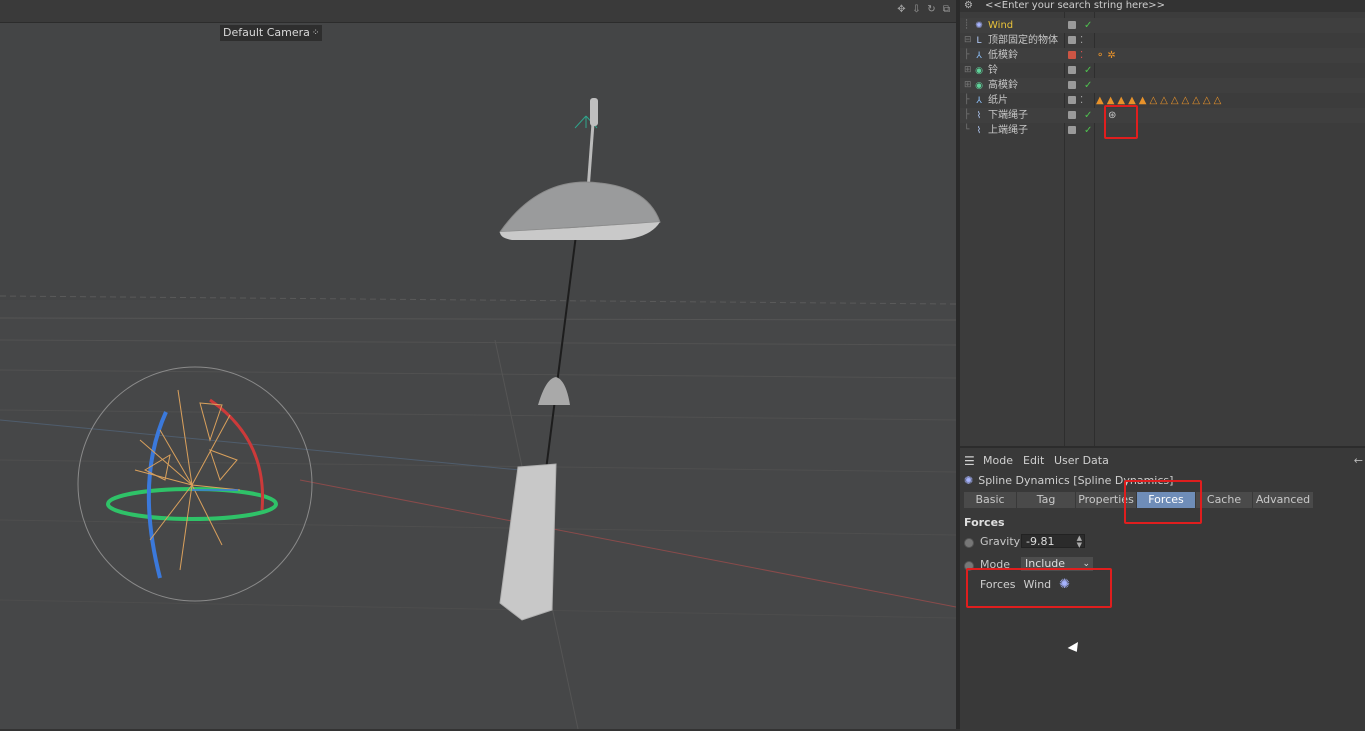 This screenshot has width=1365, height=731. Describe the element at coordinates (1162, 55) in the screenshot. I see `object-row-lowpoly-bell: ├ ⅄ 低模鈴 ⁚ ⚬✲` at that location.